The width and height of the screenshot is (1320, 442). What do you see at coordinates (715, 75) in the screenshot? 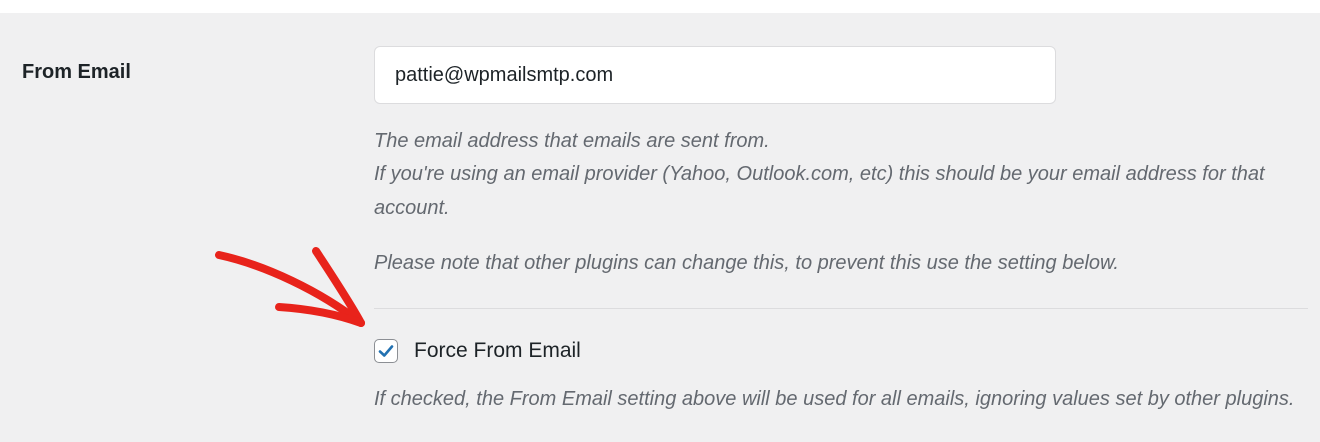
I see `from-email-input` at bounding box center [715, 75].